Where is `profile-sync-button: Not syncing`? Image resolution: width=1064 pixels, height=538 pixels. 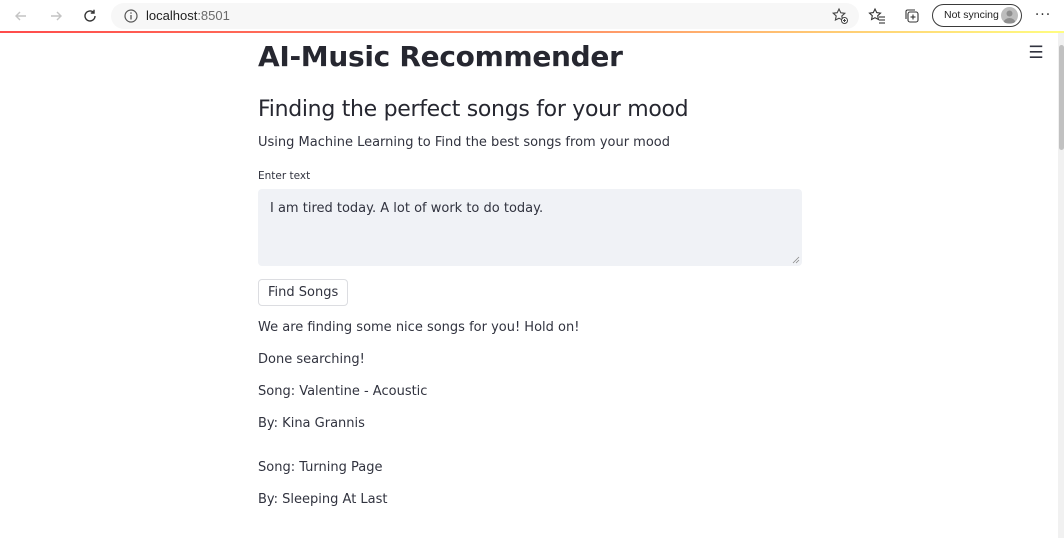
profile-sync-button: Not syncing is located at coordinates (977, 15).